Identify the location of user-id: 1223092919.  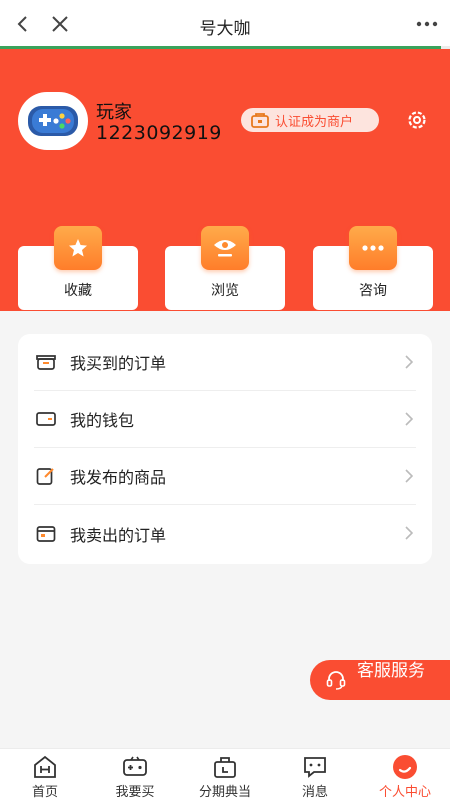
(159, 133).